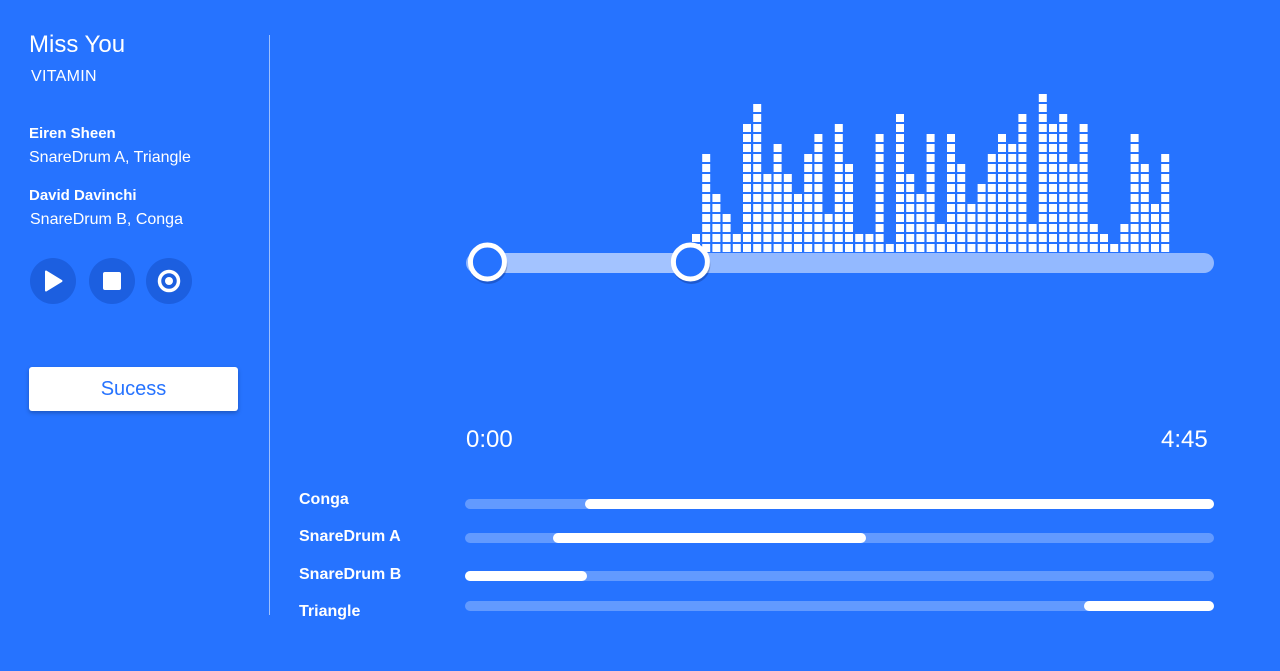 Image resolution: width=1280 pixels, height=671 pixels. I want to click on timeline-selection, so click(589, 263).